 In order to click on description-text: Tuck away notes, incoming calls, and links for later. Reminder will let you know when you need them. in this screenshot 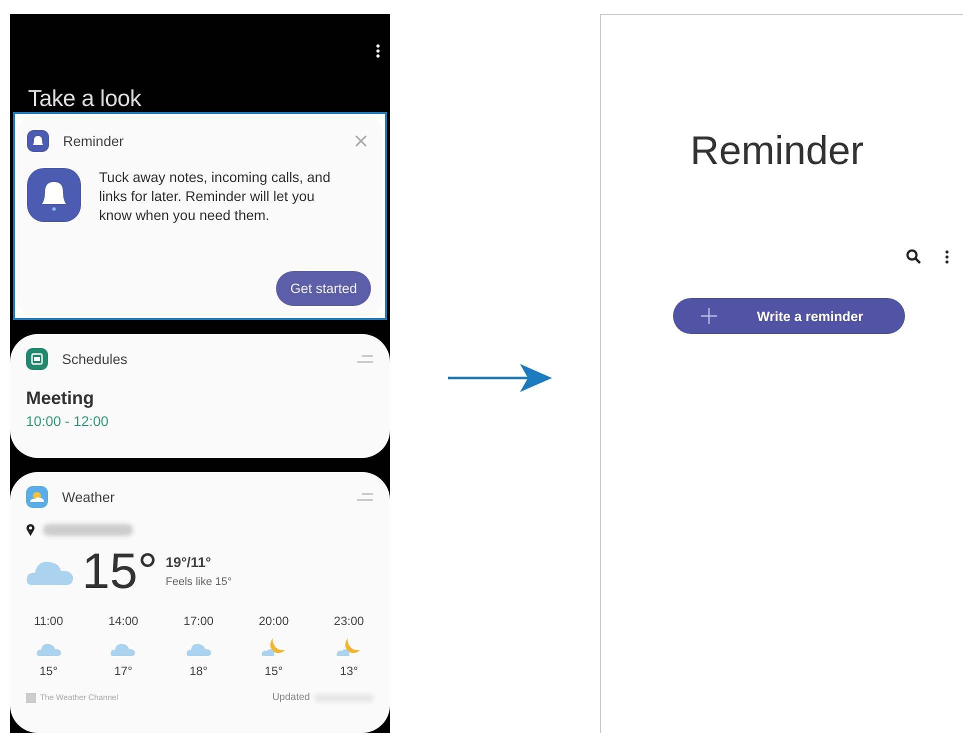, I will do `click(215, 196)`.